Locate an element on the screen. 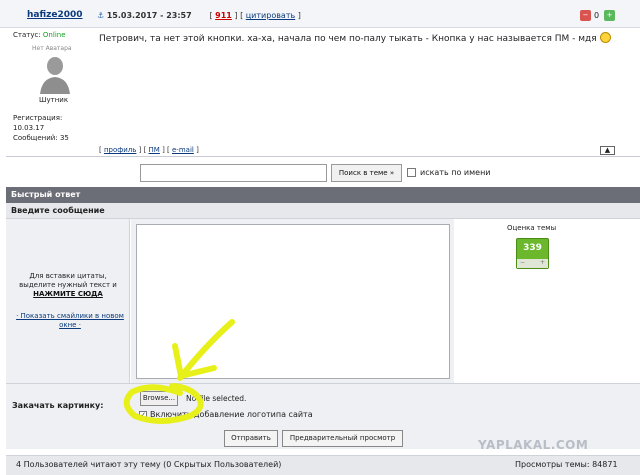 The height and width of the screenshot is (475, 640). file-status: No file selected. is located at coordinates (216, 398).